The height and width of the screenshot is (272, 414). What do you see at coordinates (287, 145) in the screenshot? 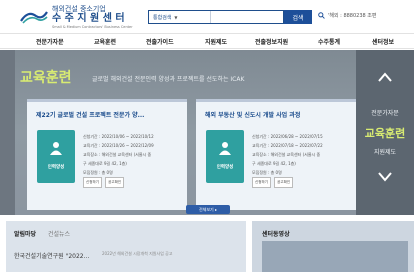
I see `course-edu-period: 교육기간 : 2022/07/18 ~ 2022/07/22` at bounding box center [287, 145].